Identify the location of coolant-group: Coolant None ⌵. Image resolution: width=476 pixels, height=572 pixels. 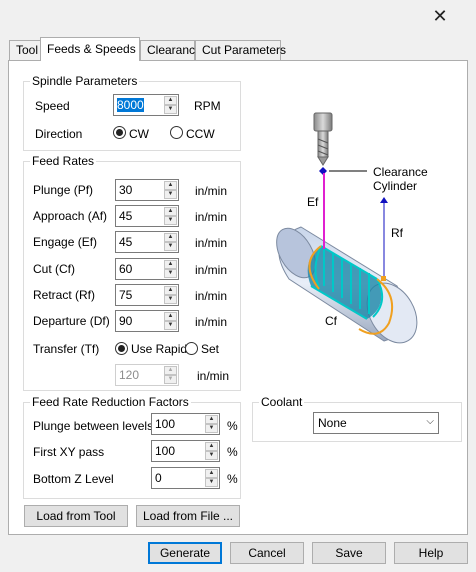
(357, 418).